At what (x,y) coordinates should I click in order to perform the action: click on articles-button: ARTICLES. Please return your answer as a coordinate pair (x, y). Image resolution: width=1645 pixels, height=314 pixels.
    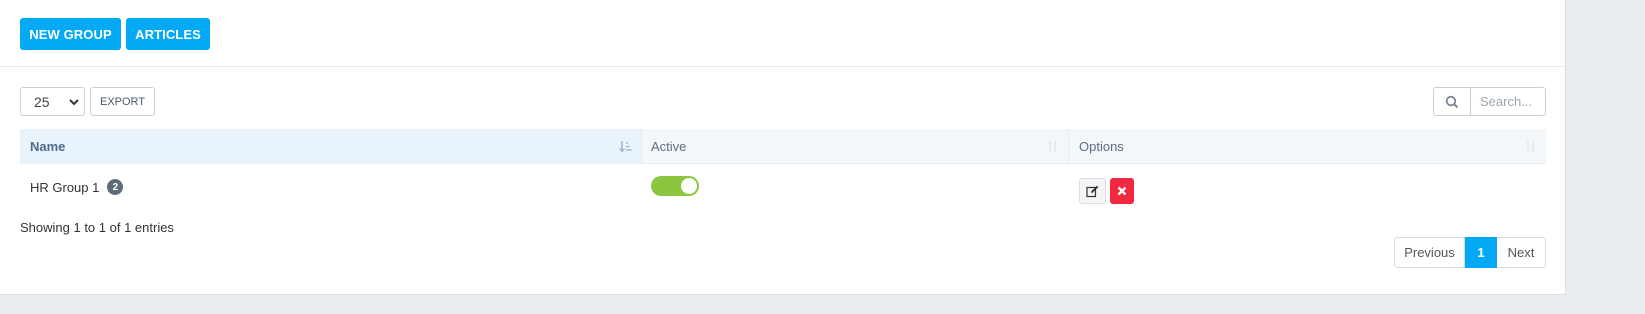
    Looking at the image, I should click on (168, 34).